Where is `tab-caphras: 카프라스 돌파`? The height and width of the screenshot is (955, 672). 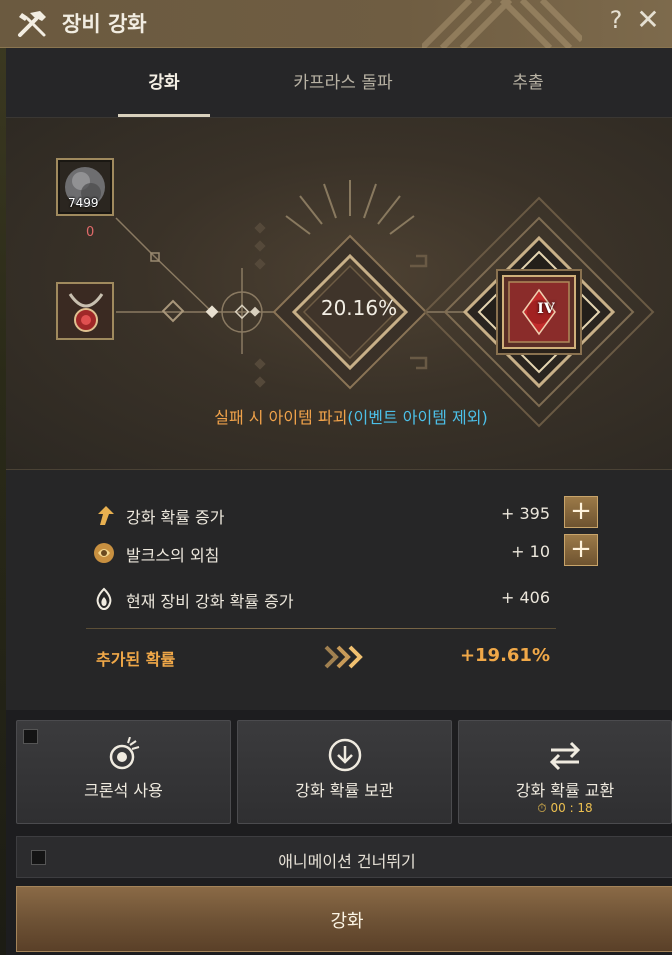 tab-caphras: 카프라스 돌파 is located at coordinates (343, 83).